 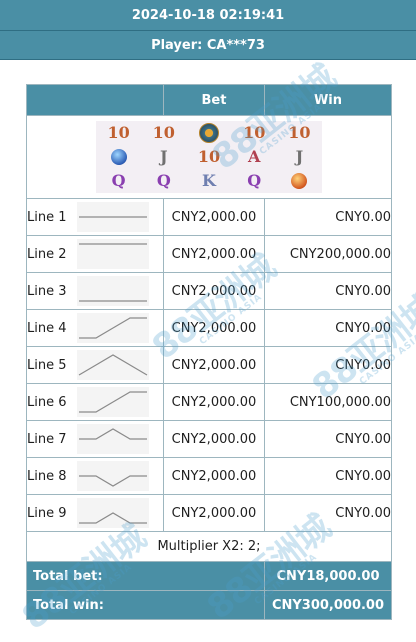 I want to click on total-bet-row: Total bet: CNY18,000.00, so click(x=209, y=576).